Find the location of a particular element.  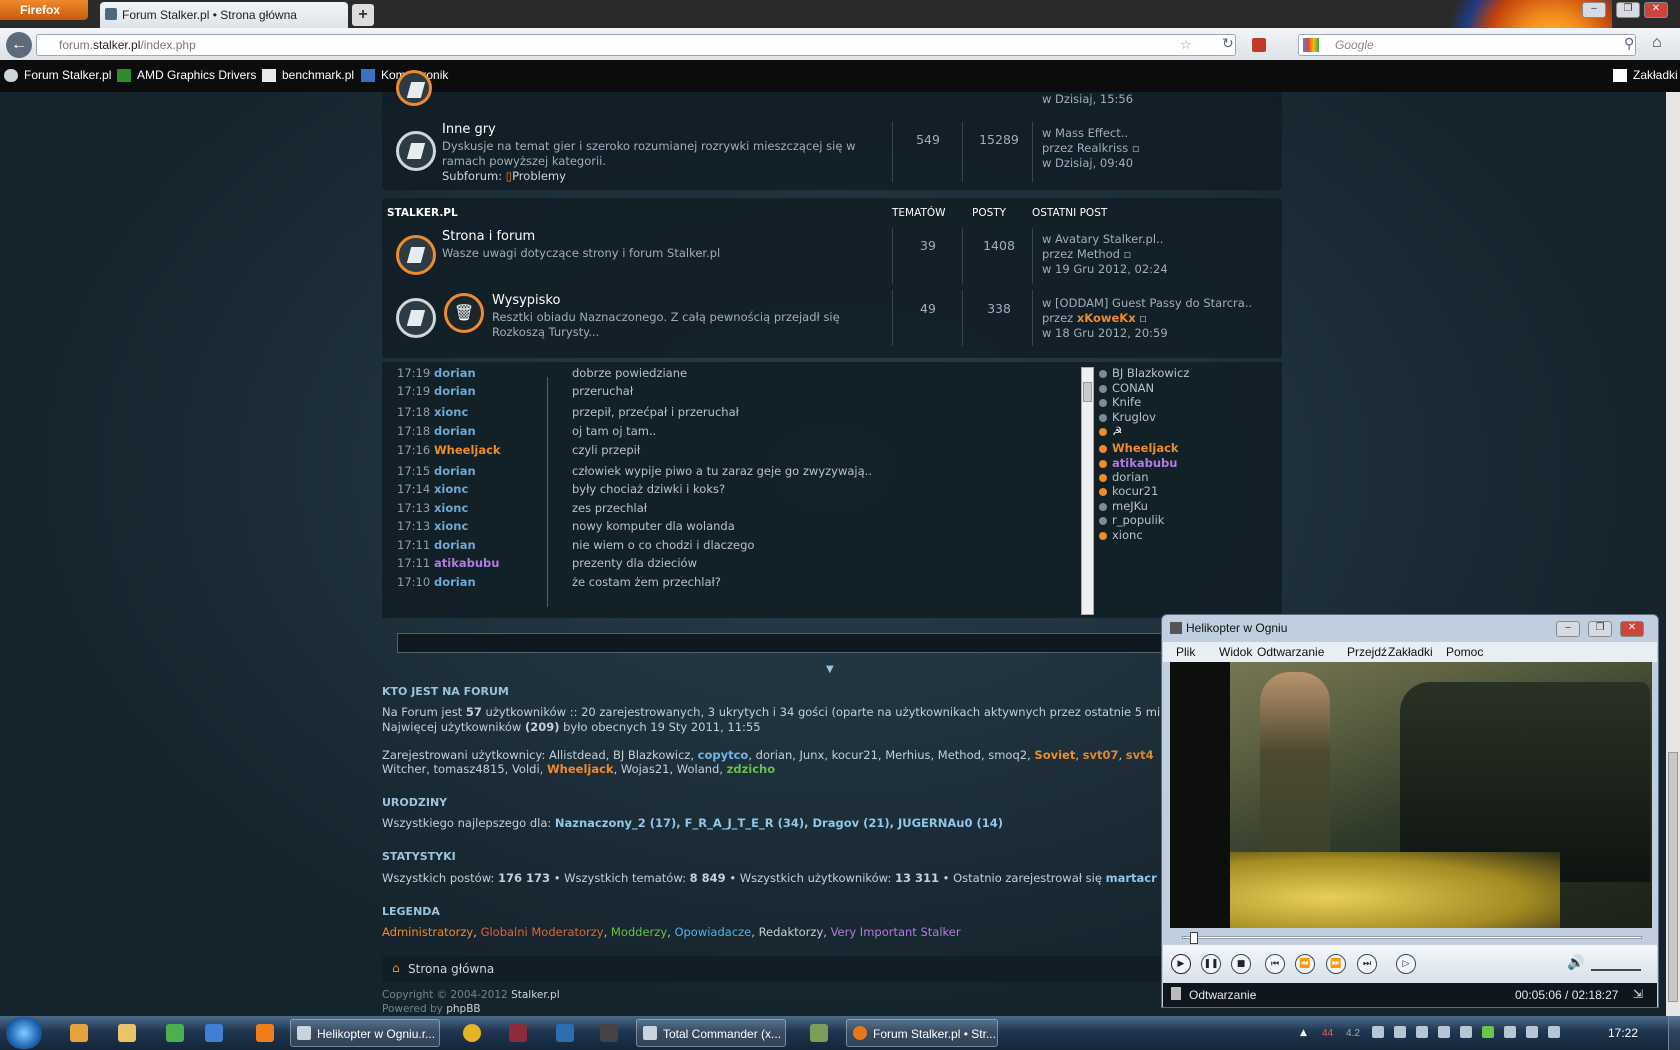

chat-user-entry: r_populik is located at coordinates (1131, 520).